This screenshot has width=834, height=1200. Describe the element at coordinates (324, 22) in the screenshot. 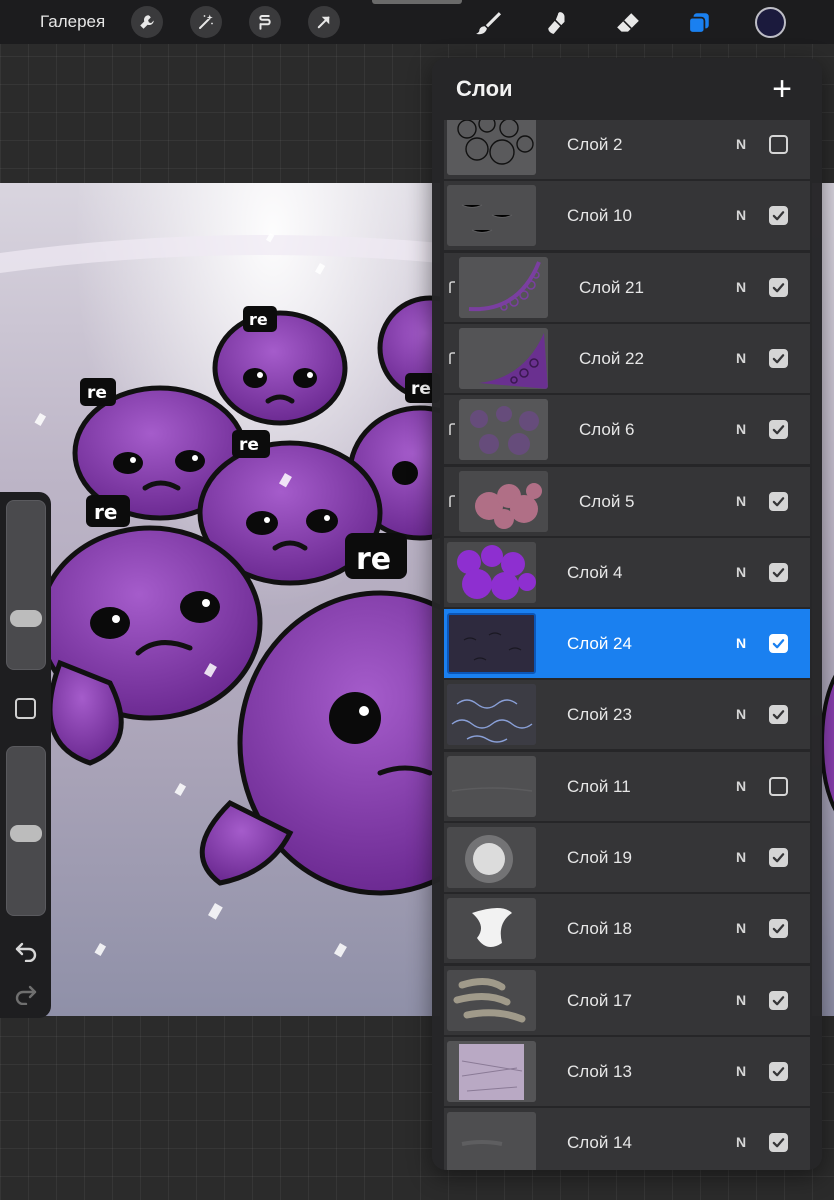

I see `transform-arrow-icon` at that location.